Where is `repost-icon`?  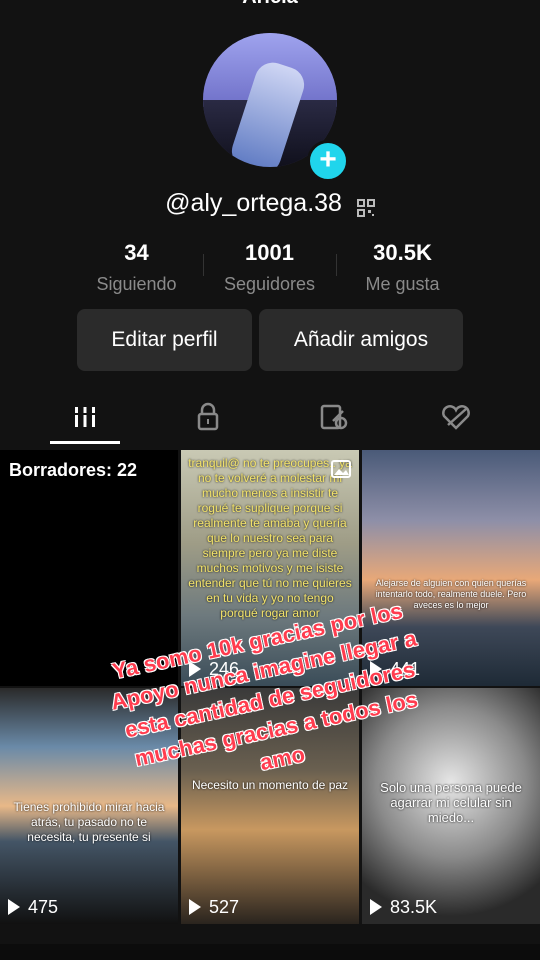
repost-icon is located at coordinates (334, 417).